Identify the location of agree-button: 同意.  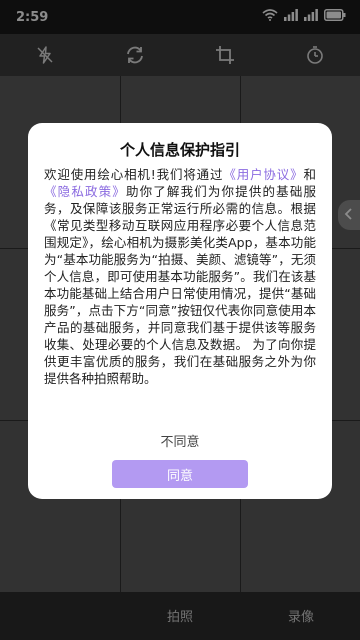
(180, 474).